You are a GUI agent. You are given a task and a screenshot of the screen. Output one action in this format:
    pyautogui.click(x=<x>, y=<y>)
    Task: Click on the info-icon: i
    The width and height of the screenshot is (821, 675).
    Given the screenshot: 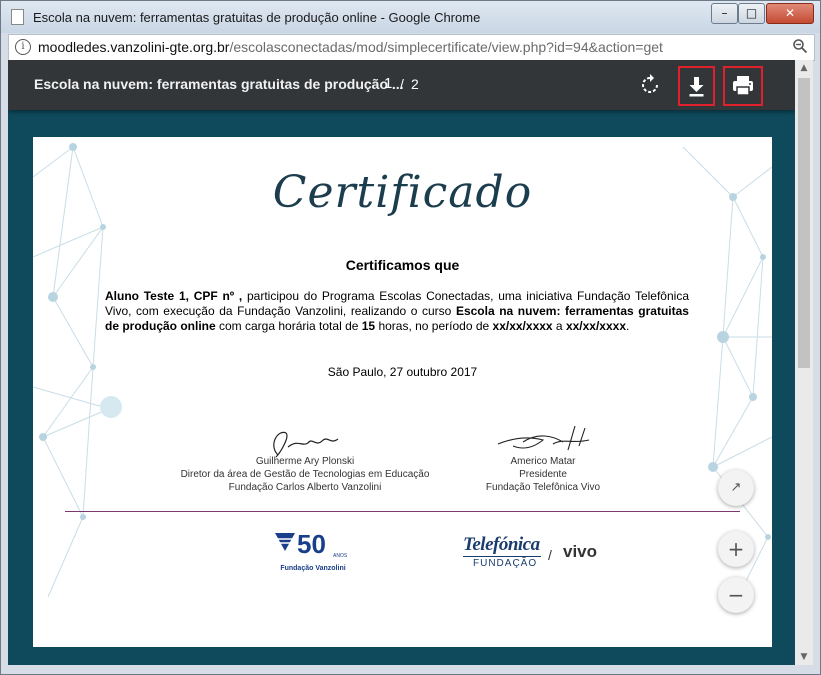 What is the action you would take?
    pyautogui.click(x=23, y=47)
    